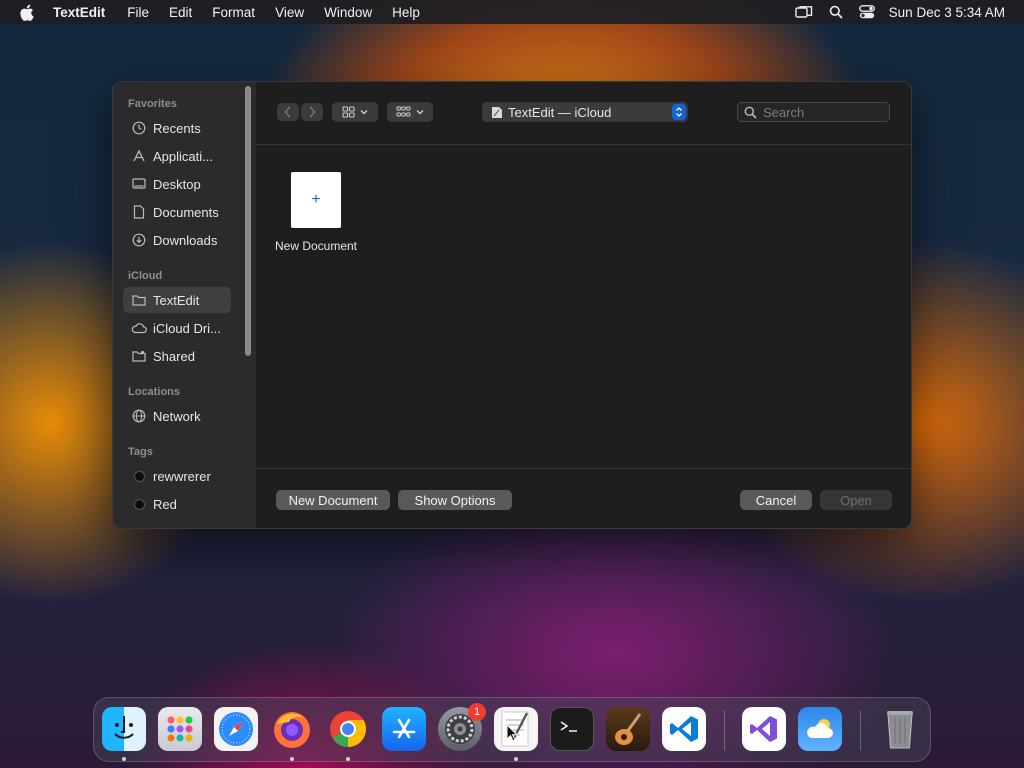  What do you see at coordinates (140, 452) in the screenshot?
I see `sidebar-section-tags: Tags` at bounding box center [140, 452].